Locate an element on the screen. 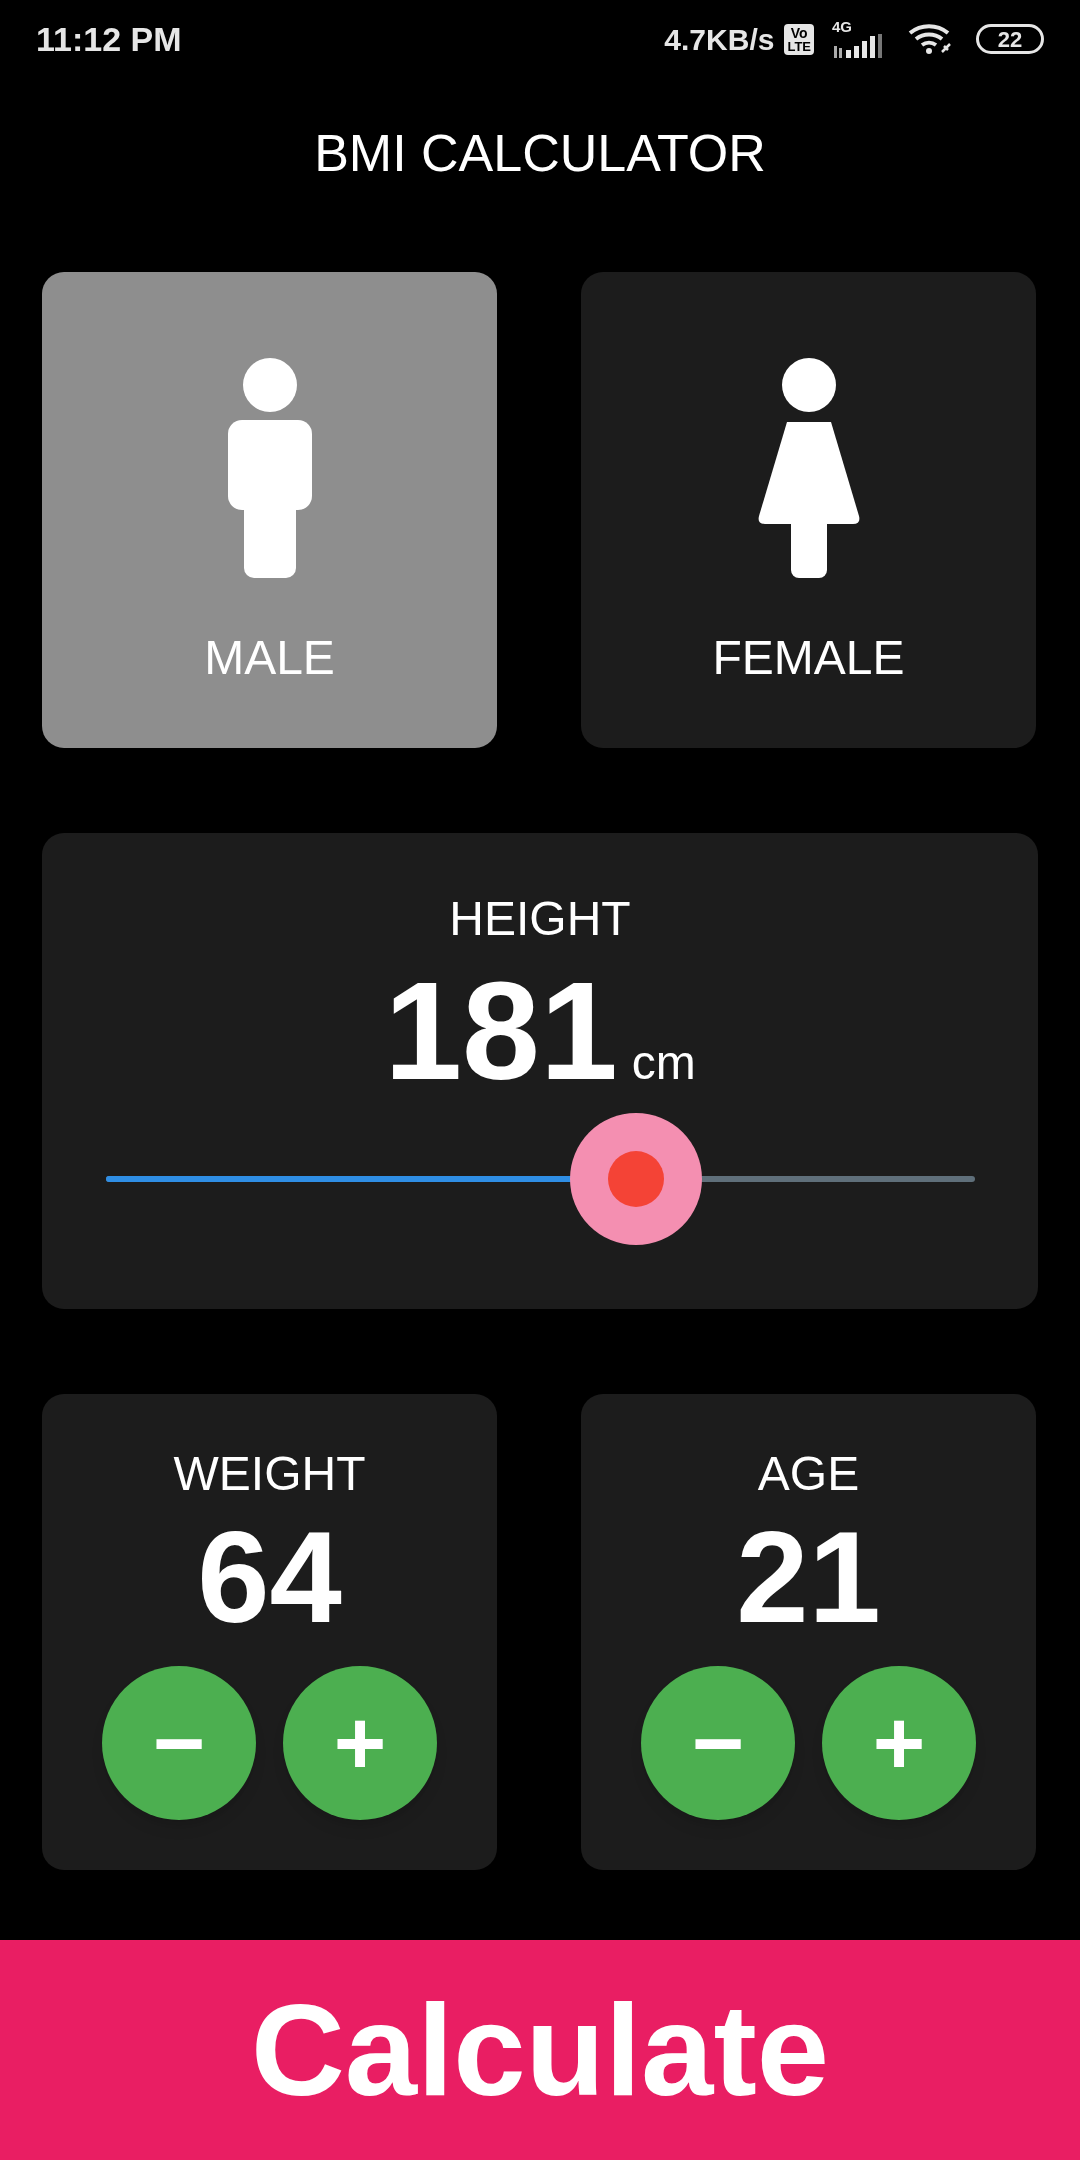 The width and height of the screenshot is (1080, 2160). counter-label: AGE is located at coordinates (808, 1474).